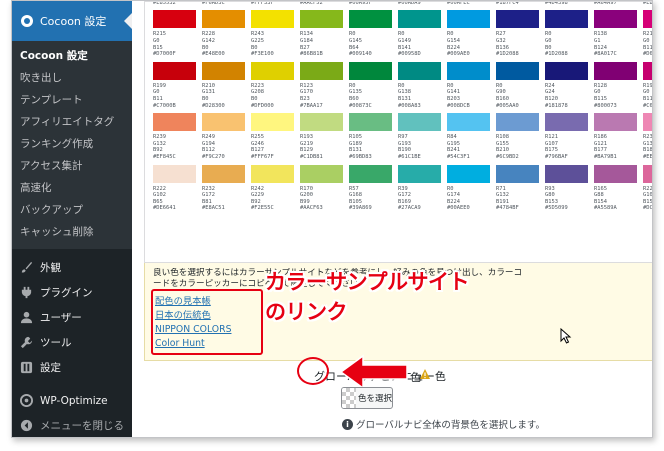 This screenshot has width=664, height=451. I want to click on color-code-text: R242 G229 B92 #F2E55C, so click(262, 198).